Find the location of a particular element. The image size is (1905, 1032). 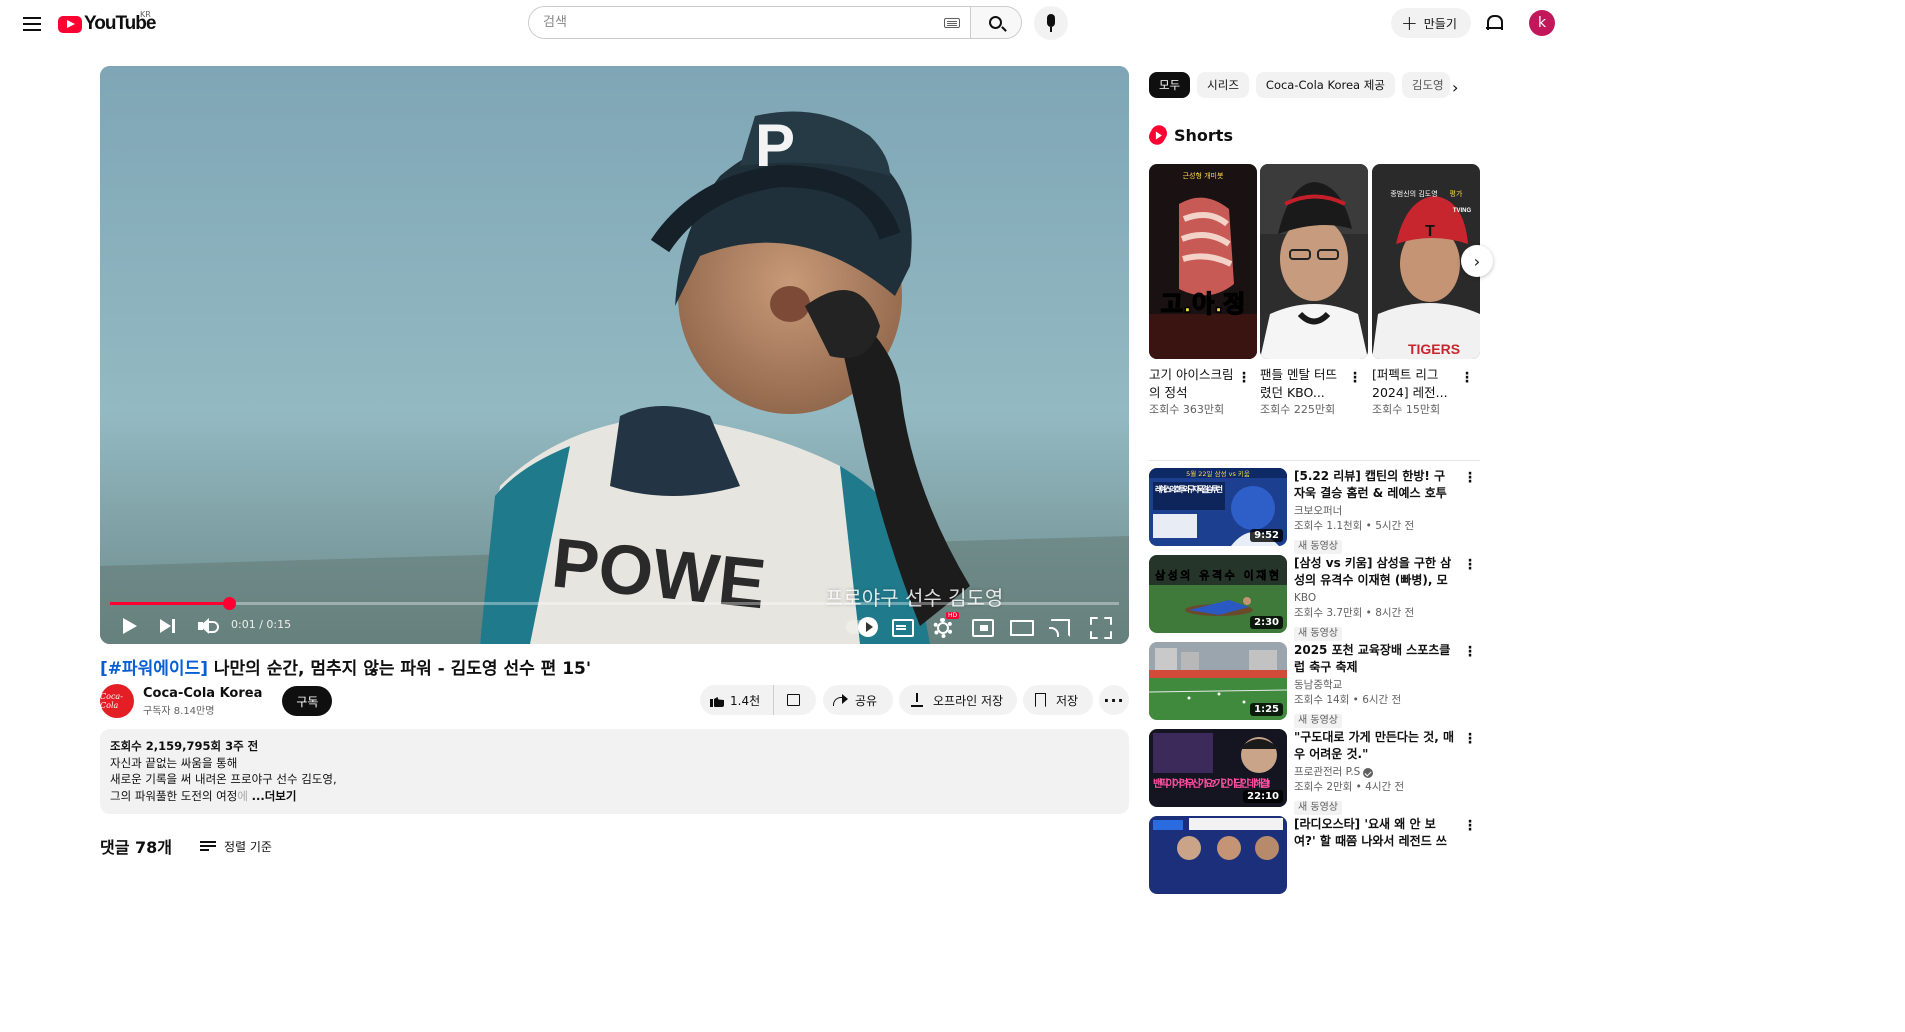

channel-name: 동남중학교 is located at coordinates (1374, 685).